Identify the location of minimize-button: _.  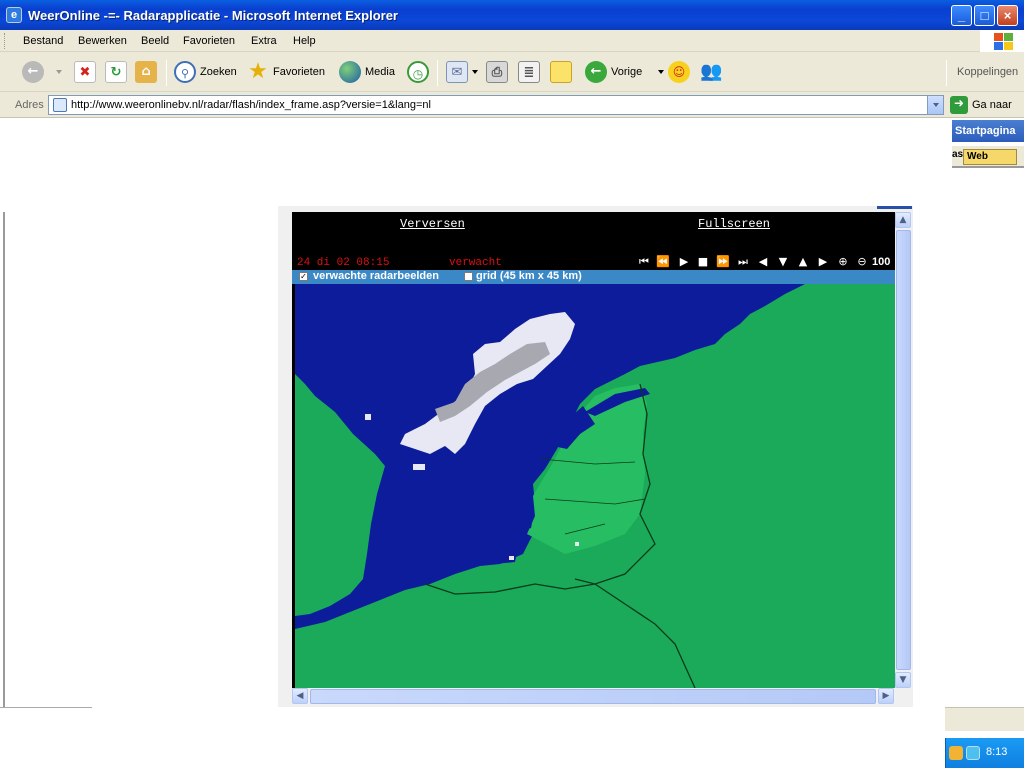
(961, 15).